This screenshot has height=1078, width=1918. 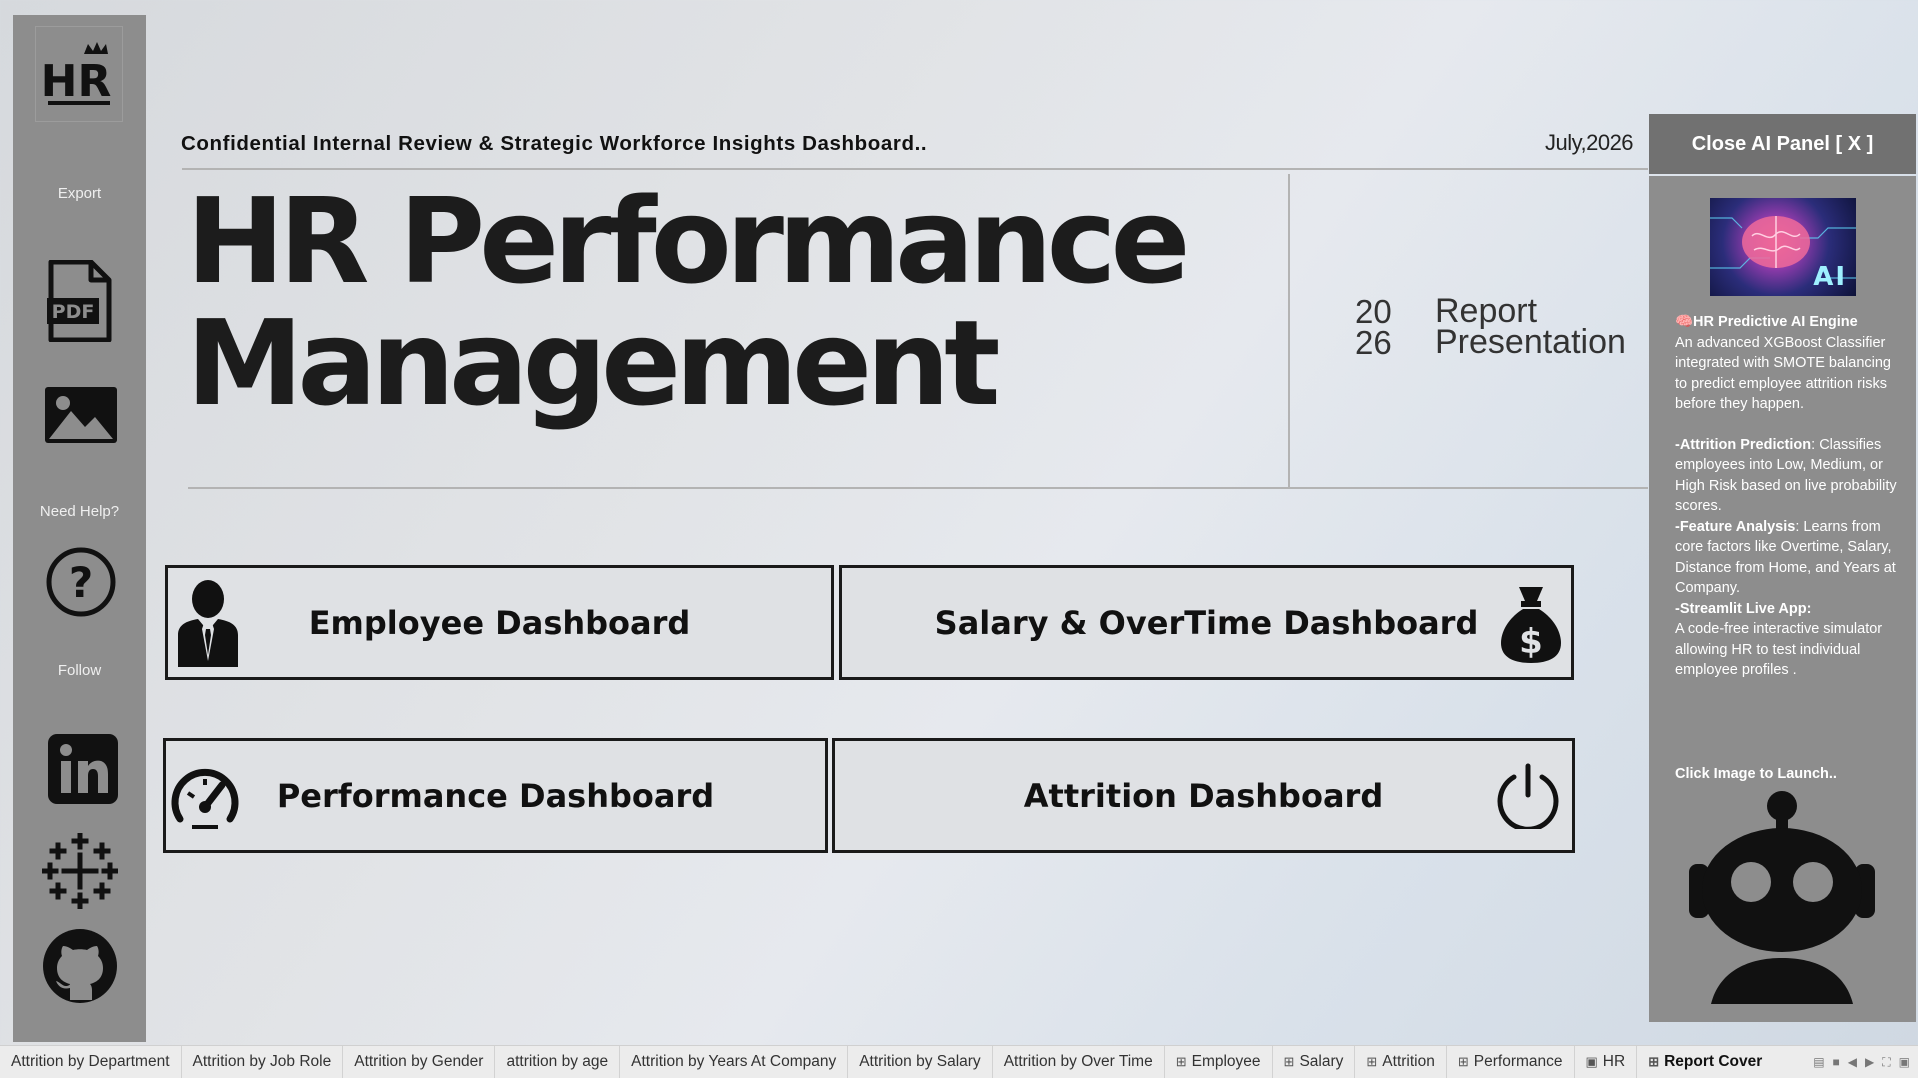 I want to click on hr-crown-logo-icon: HR, so click(x=77, y=74).